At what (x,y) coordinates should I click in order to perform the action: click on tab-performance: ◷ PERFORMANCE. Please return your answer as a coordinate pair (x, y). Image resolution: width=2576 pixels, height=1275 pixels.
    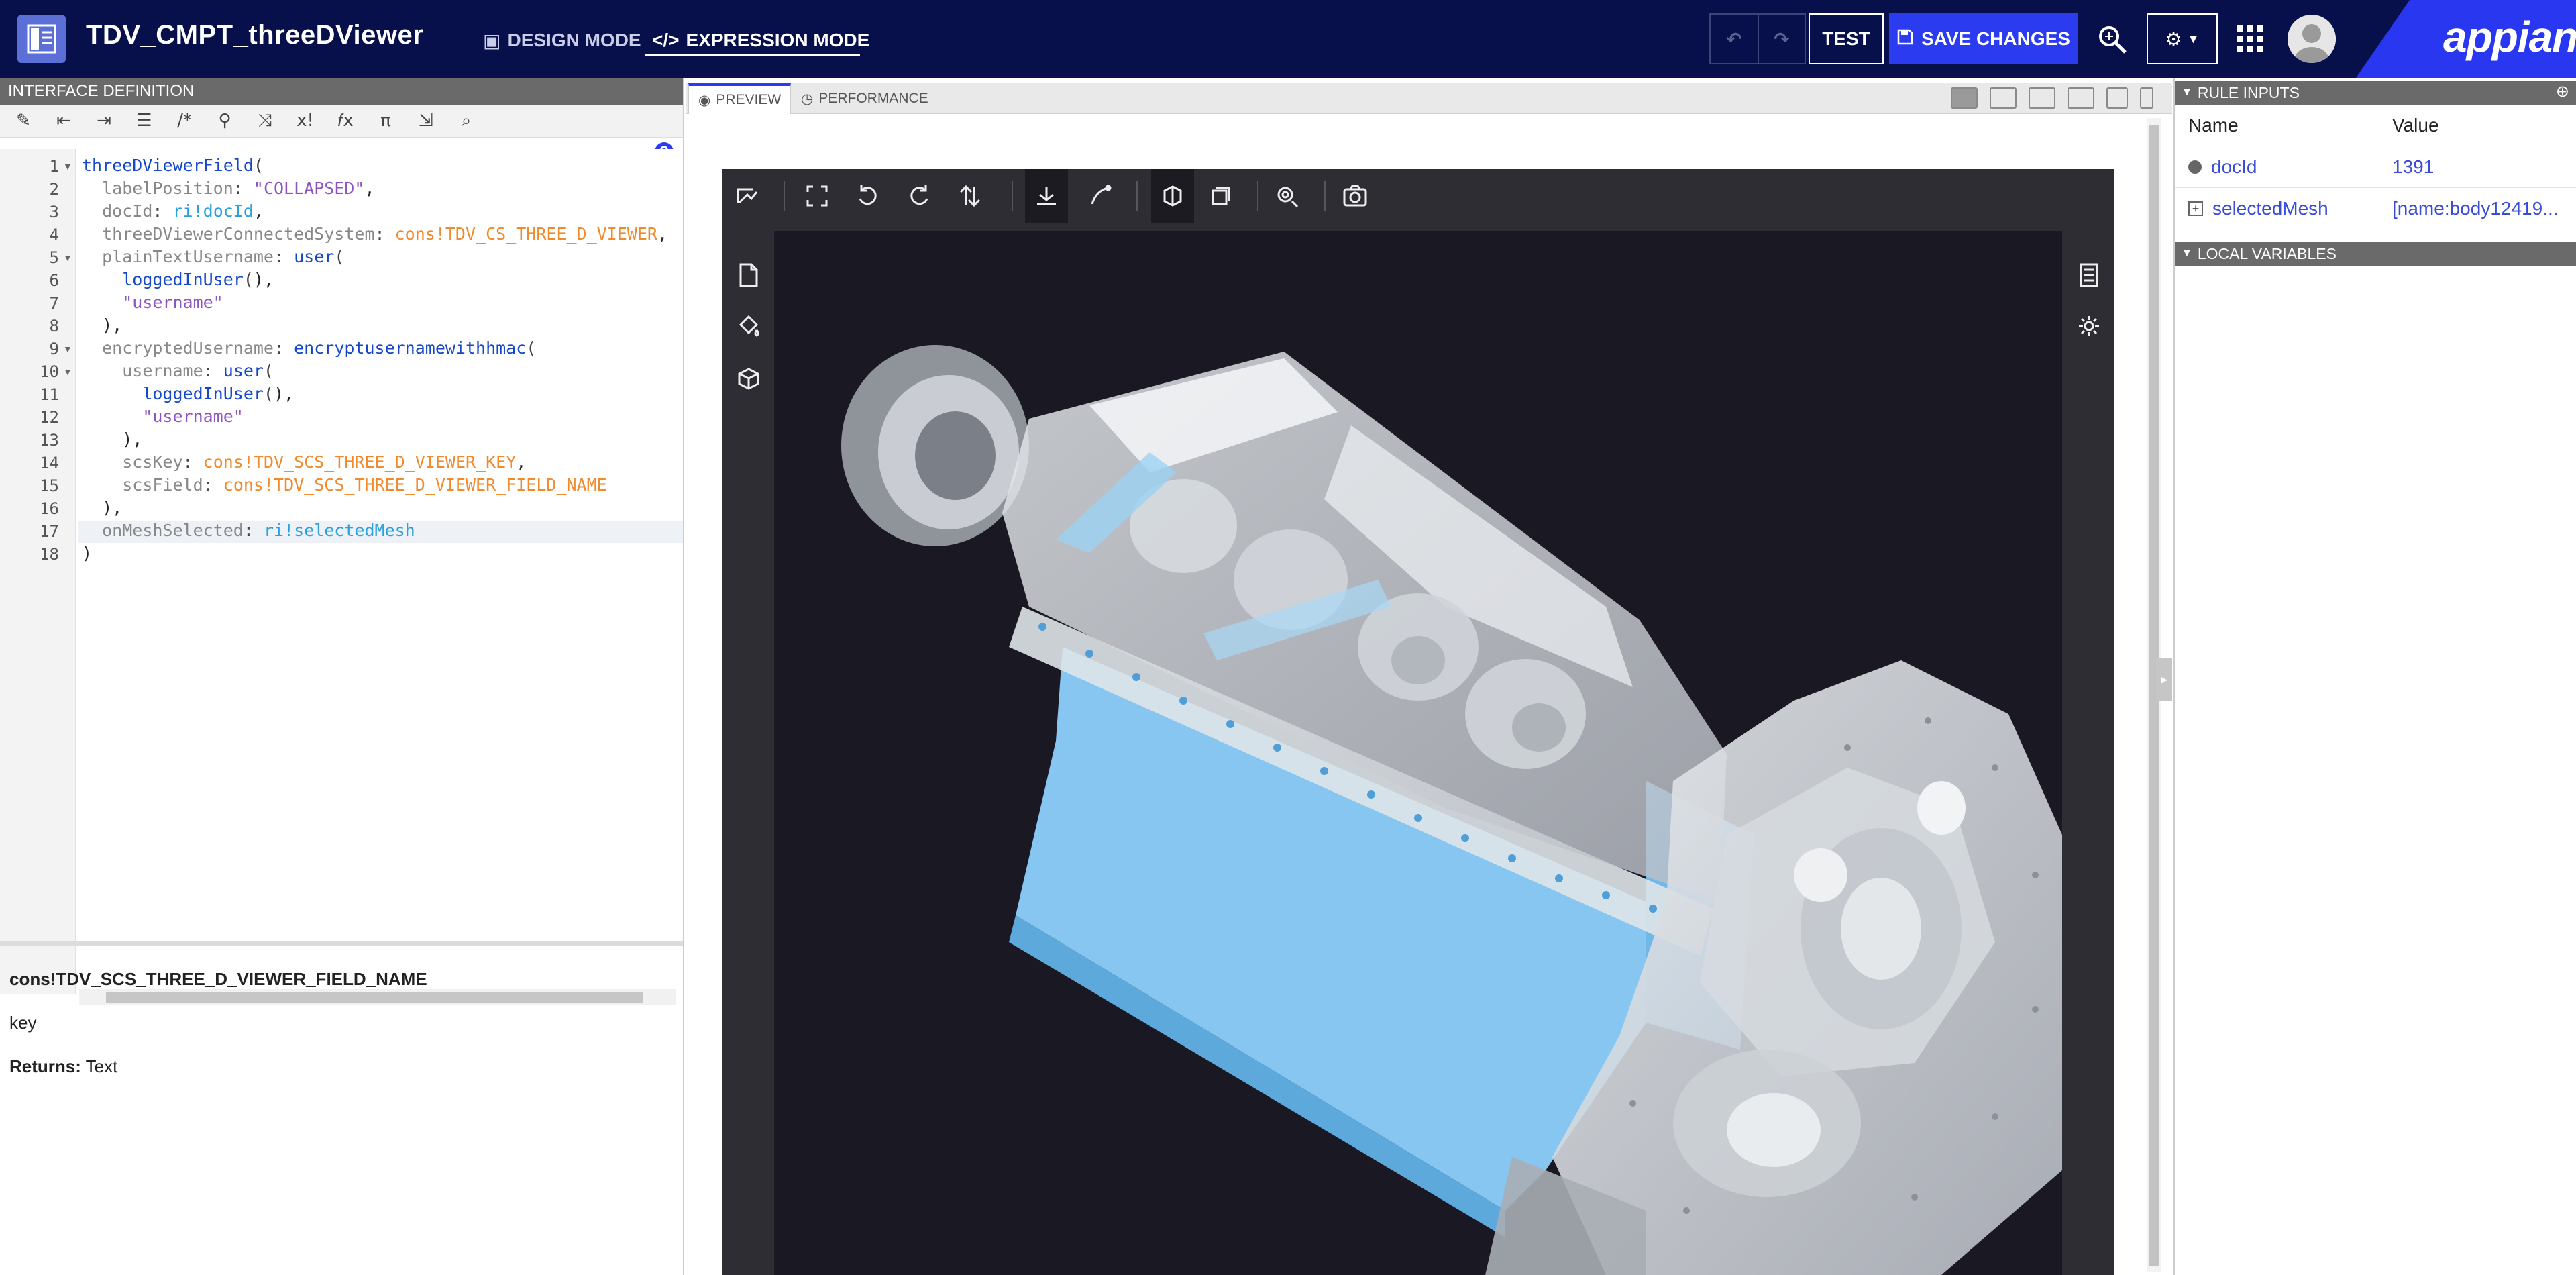
    Looking at the image, I should click on (865, 98).